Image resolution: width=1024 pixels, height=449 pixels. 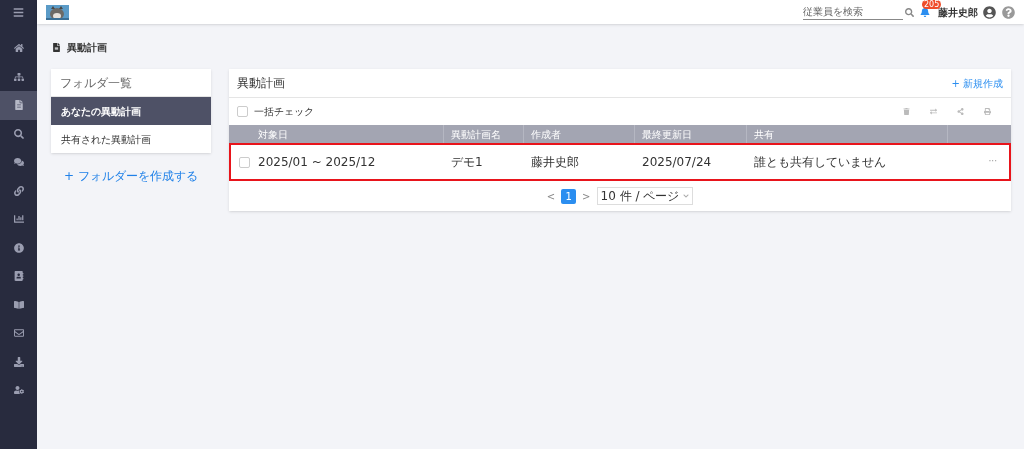 What do you see at coordinates (18, 333) in the screenshot?
I see `mail-icon` at bounding box center [18, 333].